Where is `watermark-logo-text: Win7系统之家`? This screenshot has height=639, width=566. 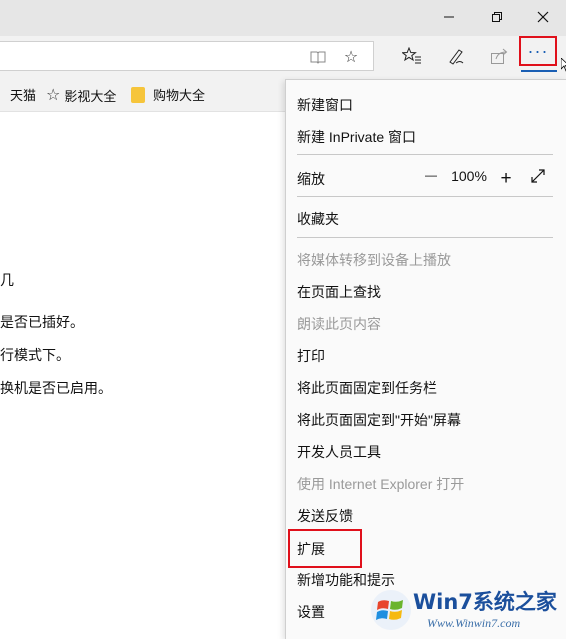 watermark-logo-text: Win7系统之家 is located at coordinates (485, 602).